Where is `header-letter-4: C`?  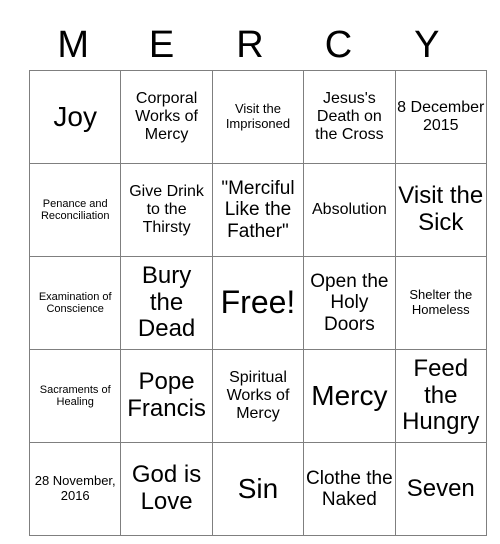
header-letter-4: C is located at coordinates (338, 45).